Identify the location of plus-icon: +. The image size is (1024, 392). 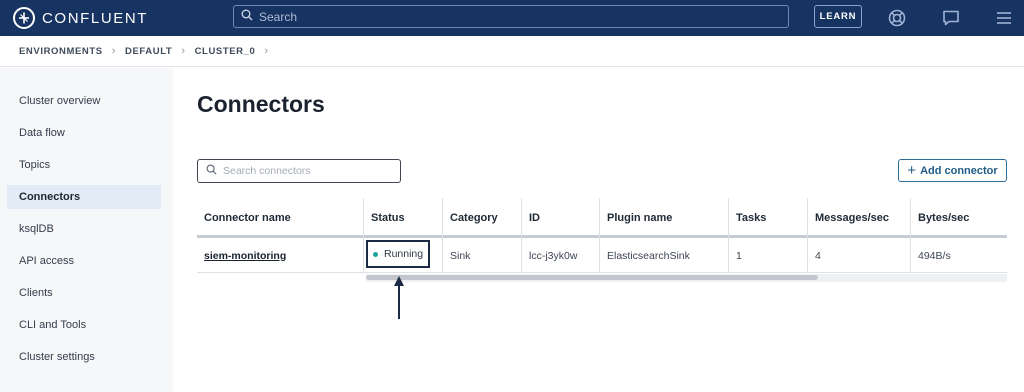
(912, 170).